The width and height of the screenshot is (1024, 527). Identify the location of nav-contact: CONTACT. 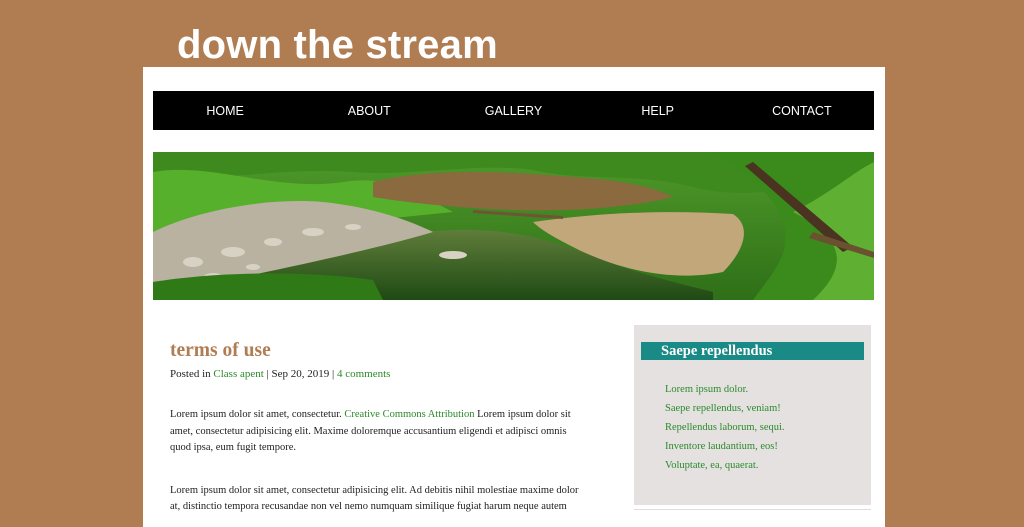
(802, 111).